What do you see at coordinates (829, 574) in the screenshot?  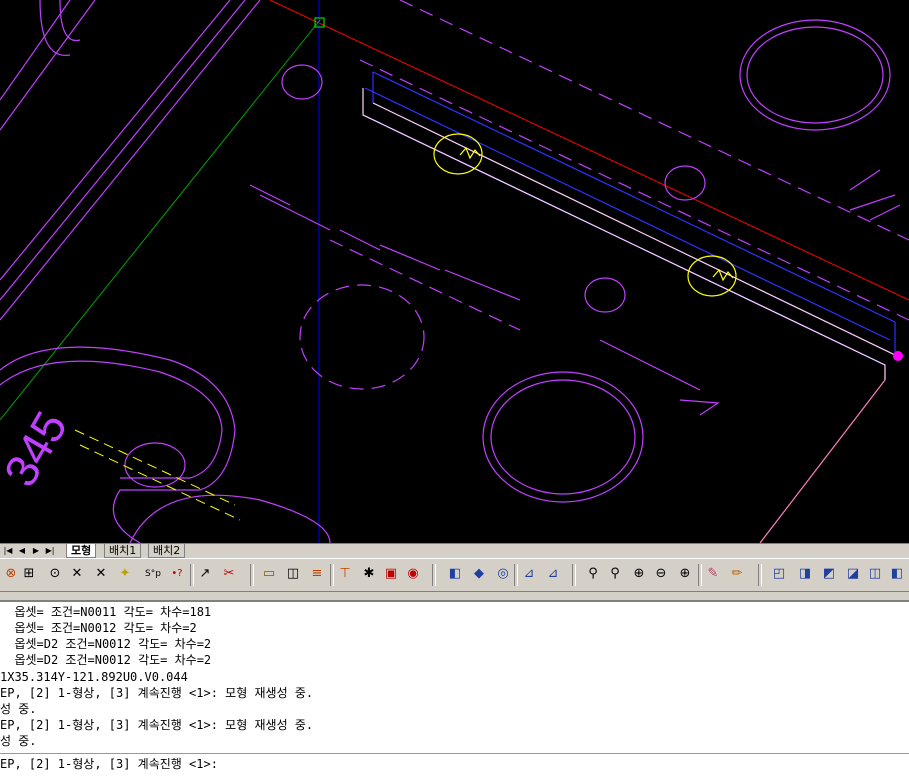 I see `view-front-icon: ◩` at bounding box center [829, 574].